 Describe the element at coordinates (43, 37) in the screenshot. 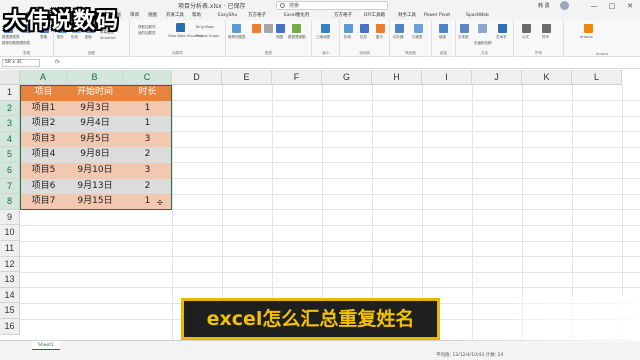

I see `table-button: 表格` at that location.